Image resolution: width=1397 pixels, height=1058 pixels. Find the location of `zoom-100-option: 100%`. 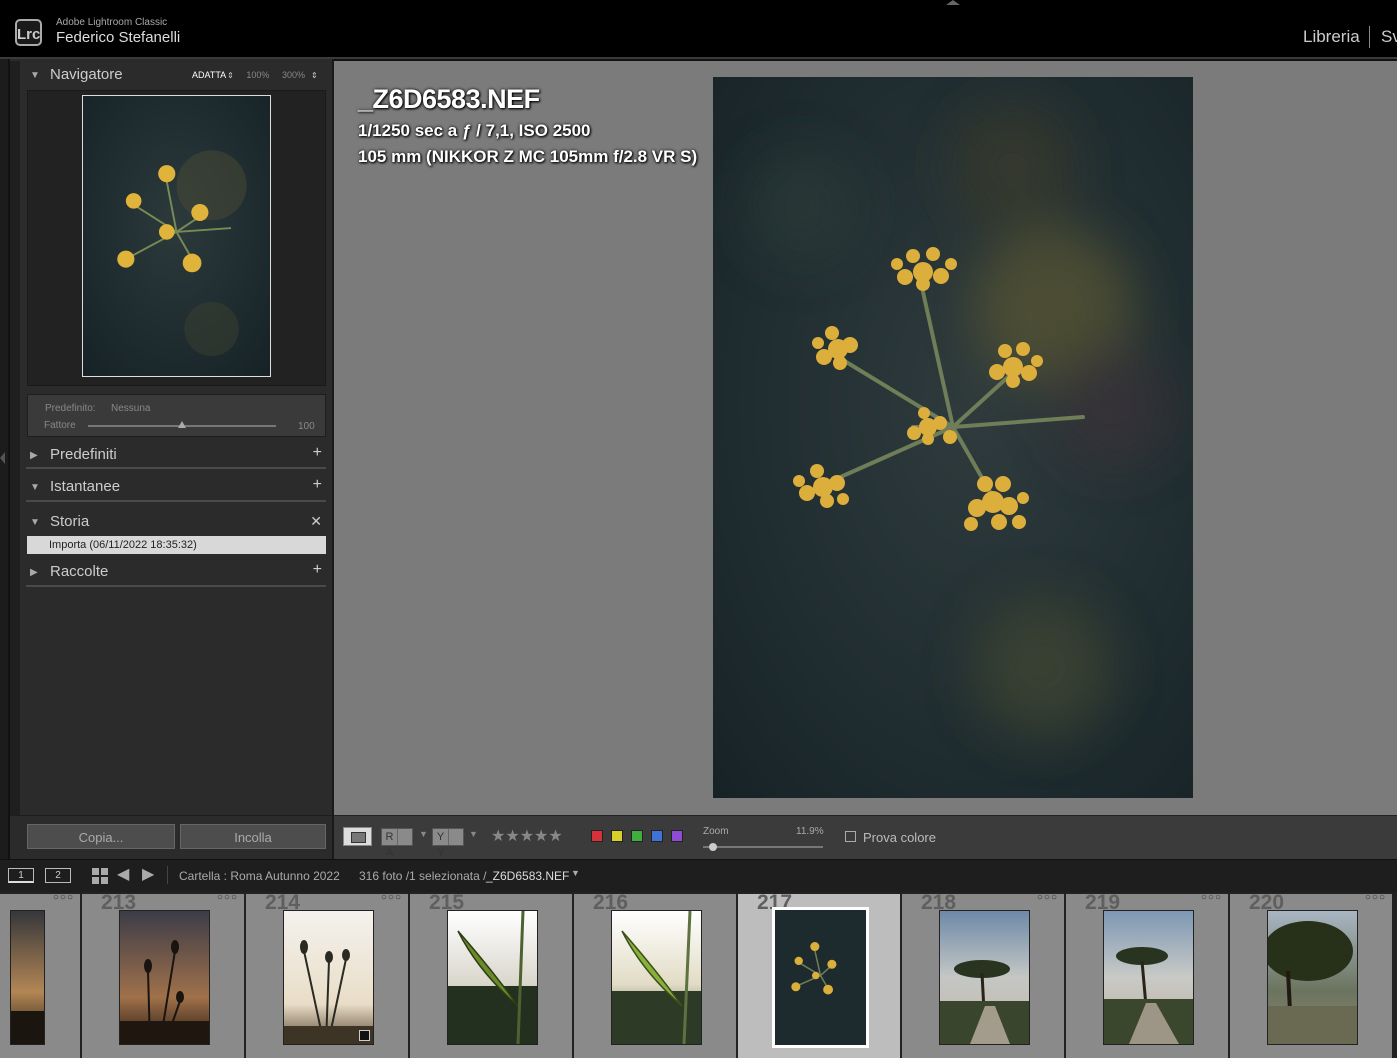

zoom-100-option: 100% is located at coordinates (257, 75).